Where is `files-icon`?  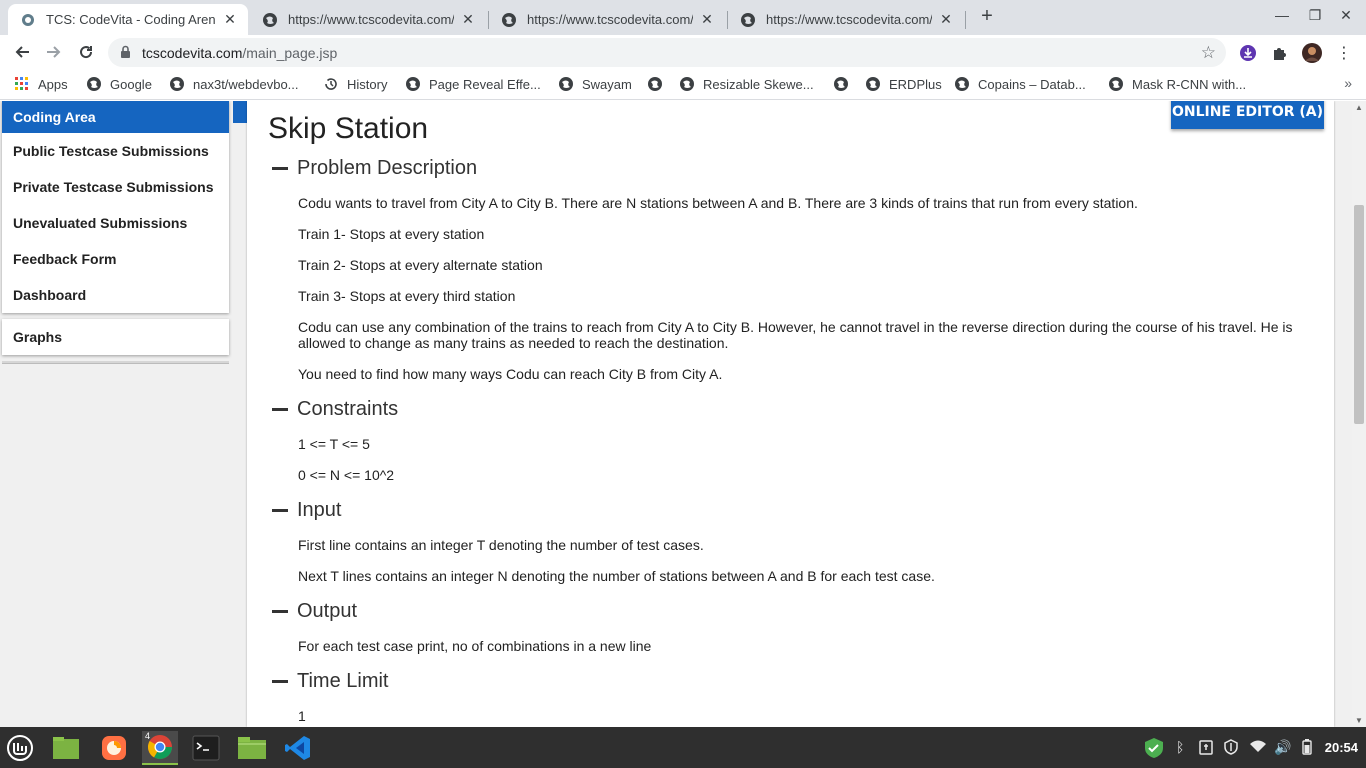 files-icon is located at coordinates (252, 748).